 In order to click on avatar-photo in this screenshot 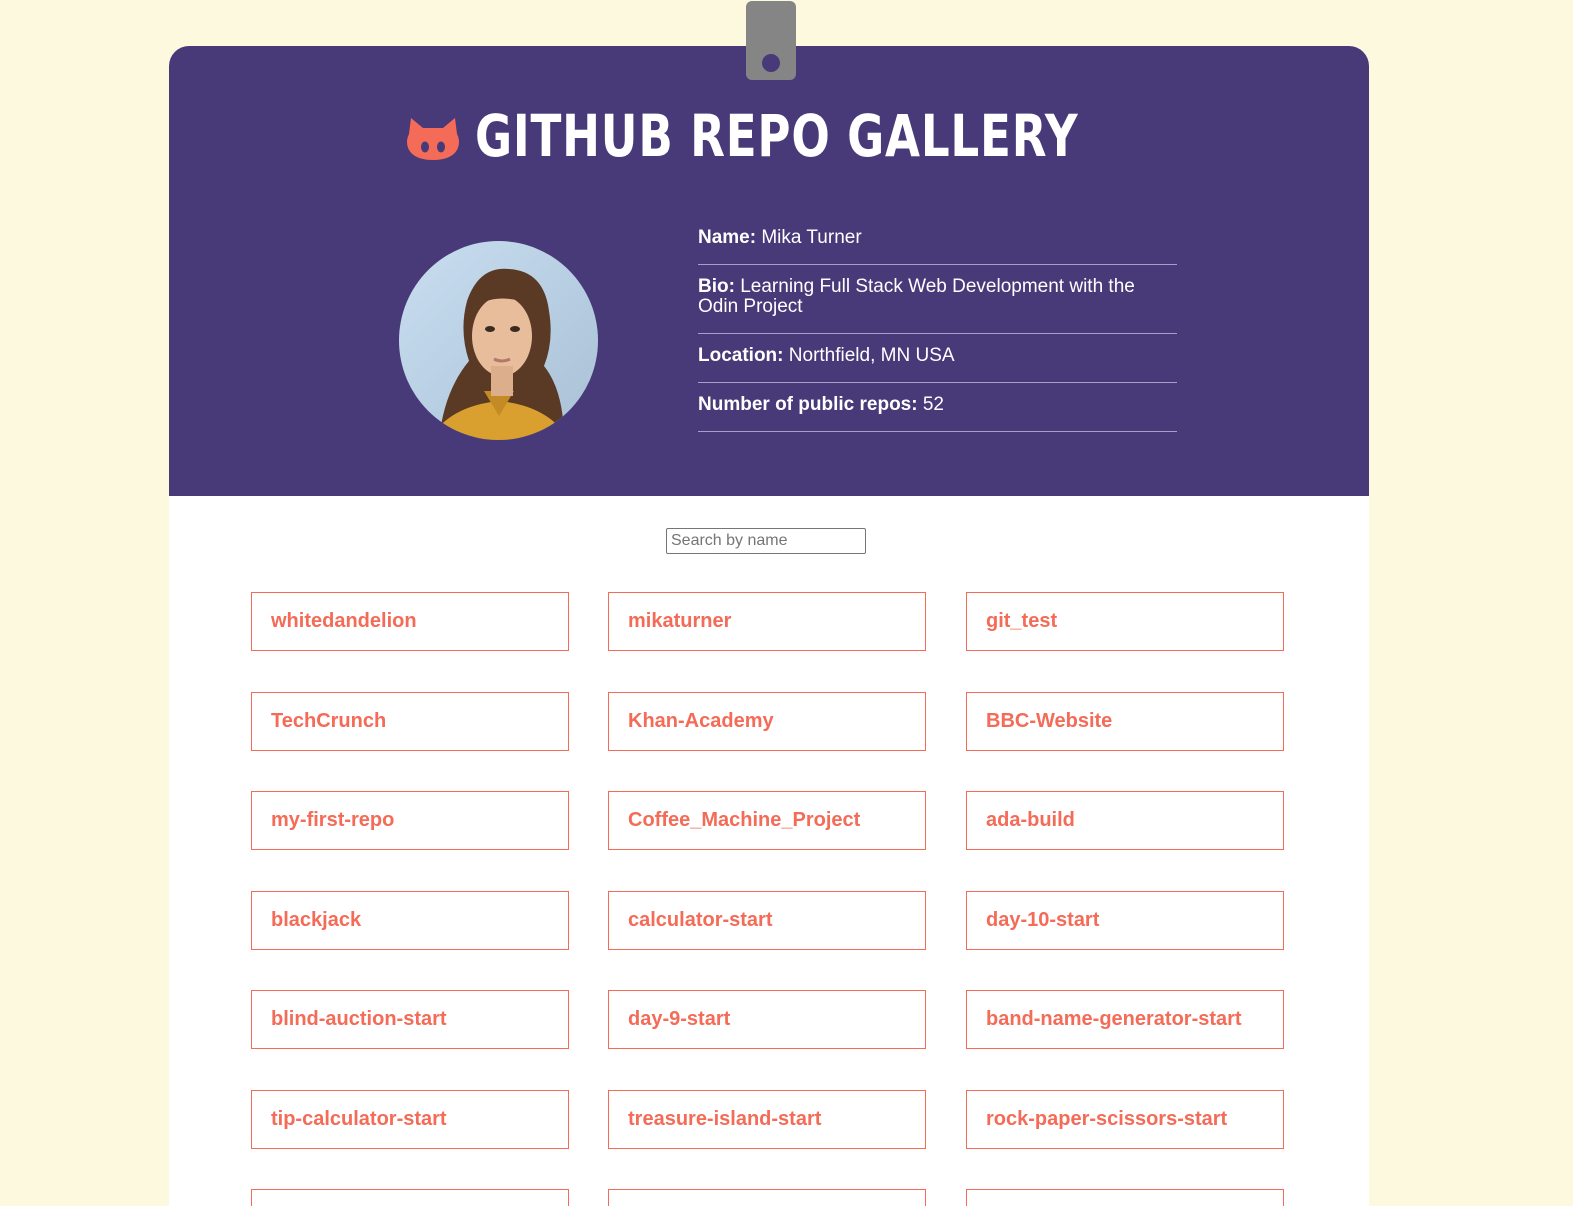, I will do `click(498, 340)`.